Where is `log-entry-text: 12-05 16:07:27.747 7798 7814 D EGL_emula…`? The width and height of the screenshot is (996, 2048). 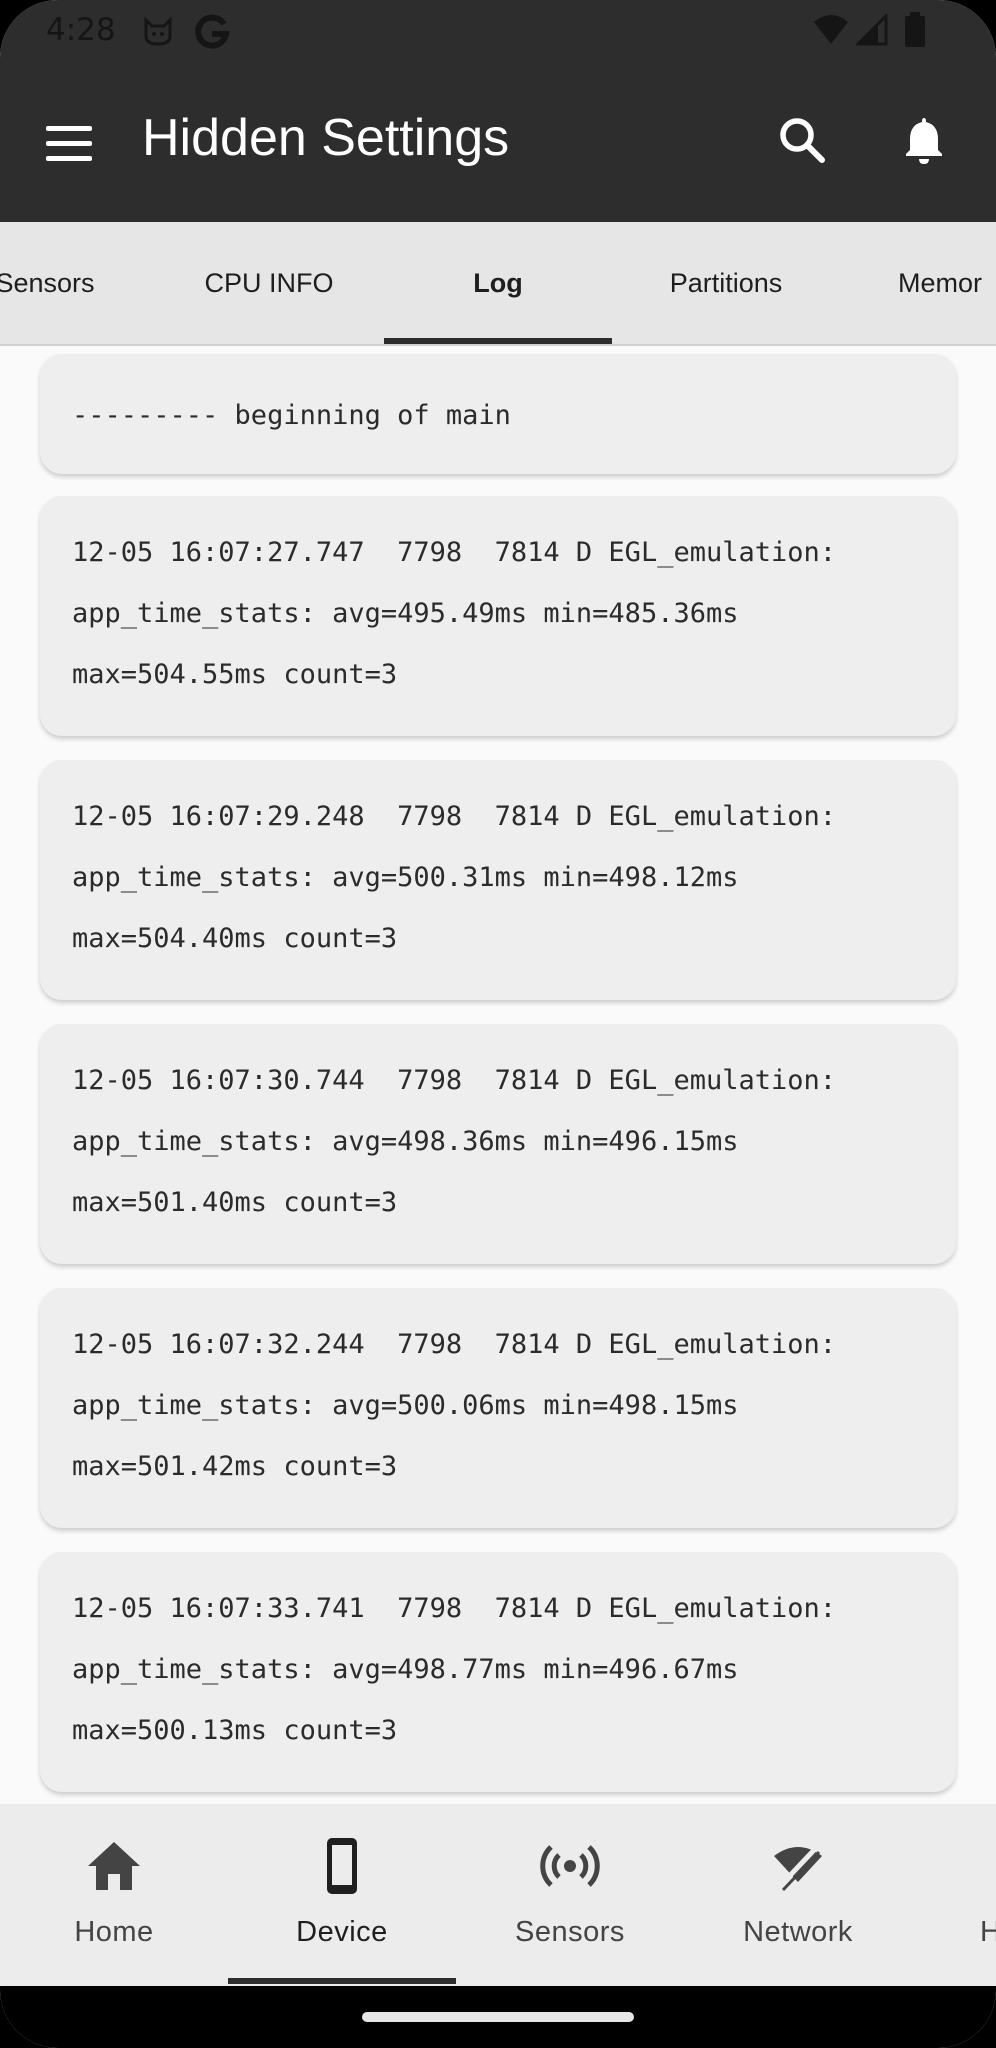
log-entry-text: 12-05 16:07:27.747 7798 7814 D EGL_emula… is located at coordinates (454, 613).